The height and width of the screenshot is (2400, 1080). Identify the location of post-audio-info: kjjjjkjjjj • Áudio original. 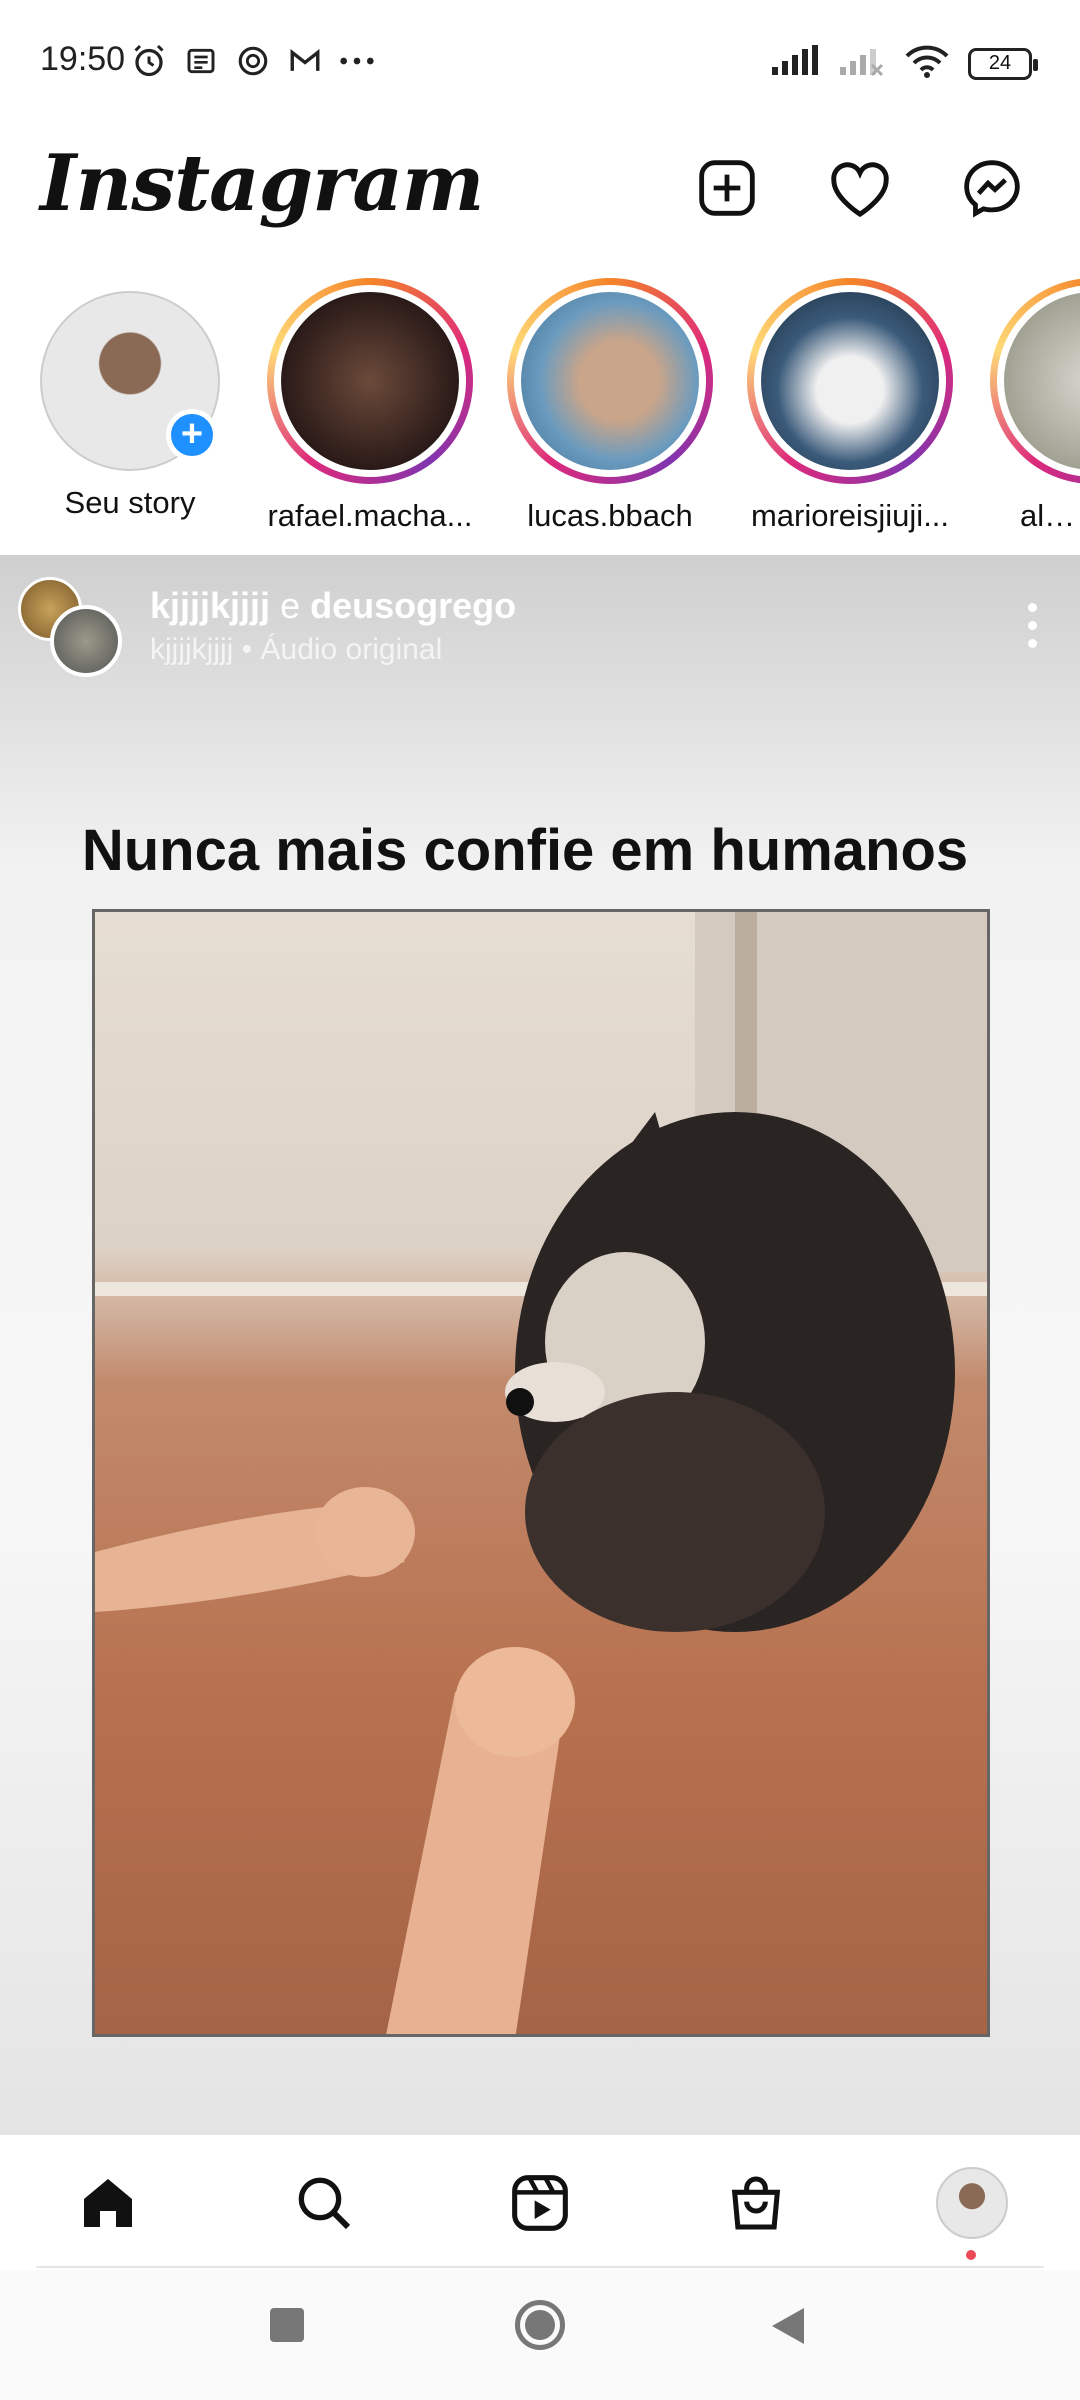
(296, 650).